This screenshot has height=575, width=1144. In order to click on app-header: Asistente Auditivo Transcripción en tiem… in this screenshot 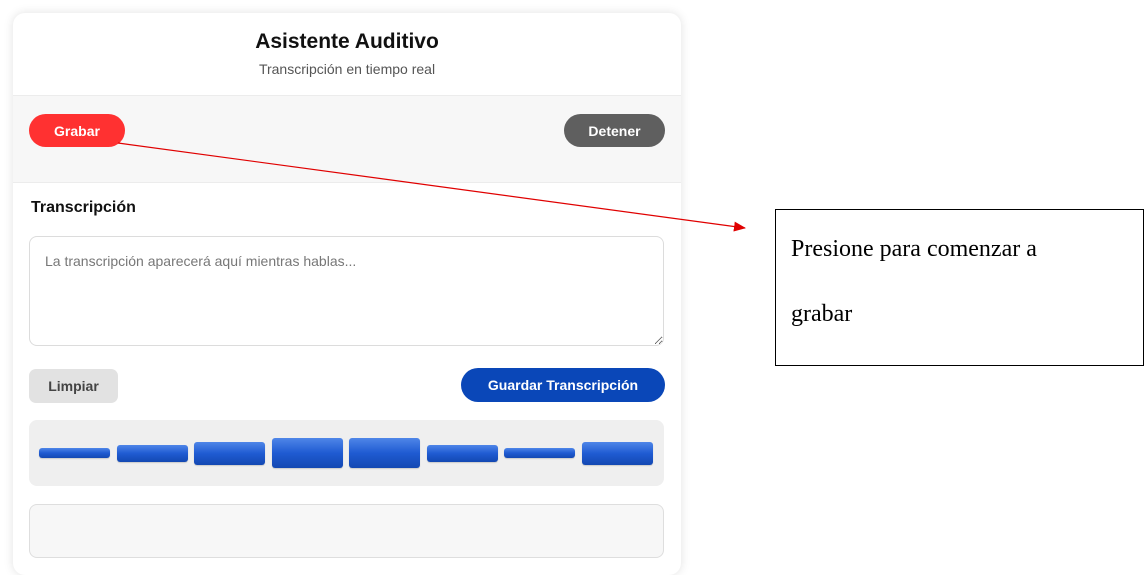, I will do `click(347, 54)`.